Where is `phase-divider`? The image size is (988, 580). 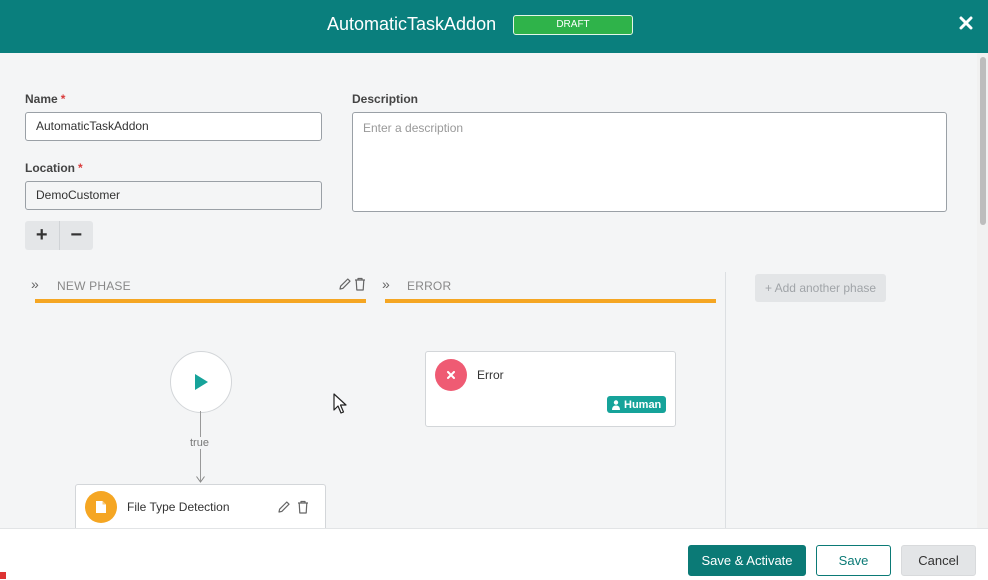 phase-divider is located at coordinates (725, 400).